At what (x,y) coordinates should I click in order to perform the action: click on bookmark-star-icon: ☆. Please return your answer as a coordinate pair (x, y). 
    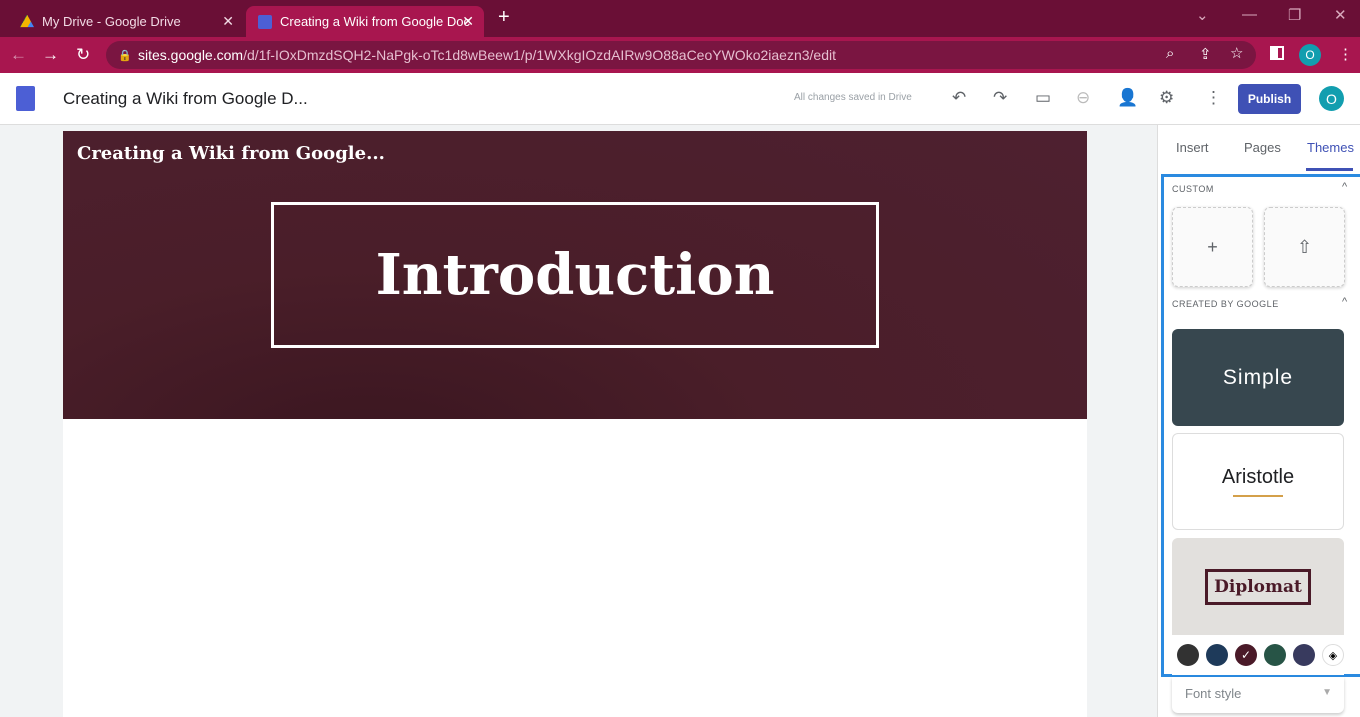
    Looking at the image, I should click on (1236, 53).